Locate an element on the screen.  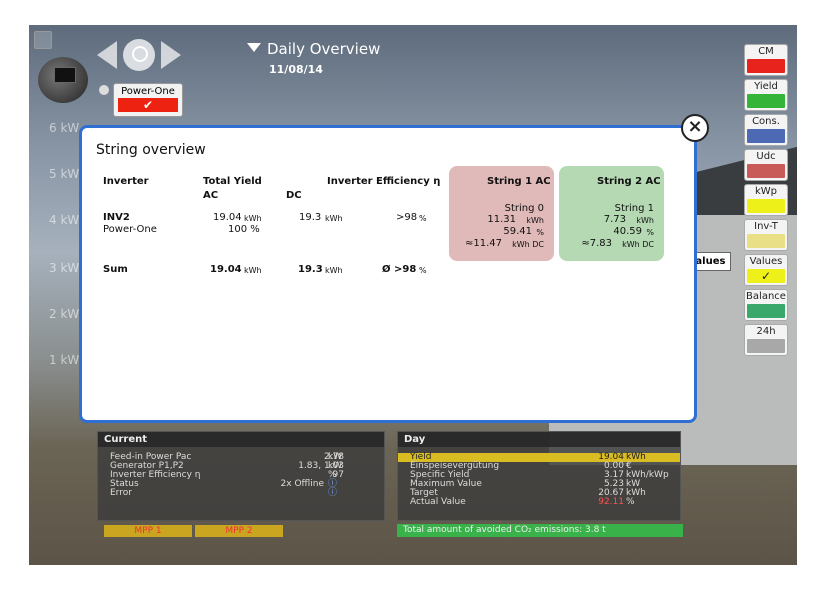
current-row: Error ⓘ is located at coordinates (224, 493).